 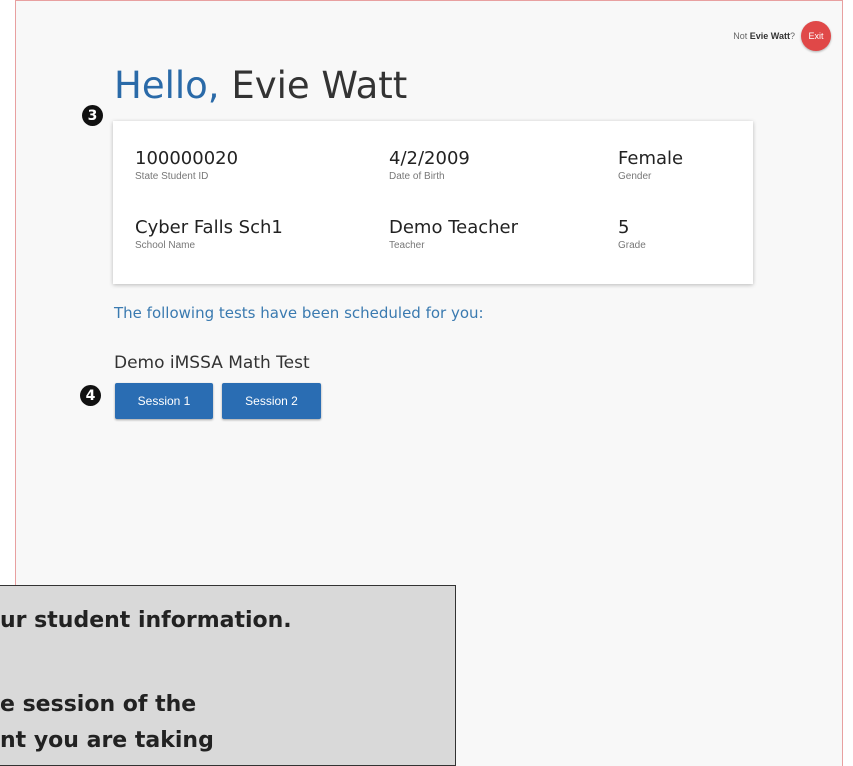 What do you see at coordinates (212, 363) in the screenshot?
I see `test-name: Demo iMSSA Math Test` at bounding box center [212, 363].